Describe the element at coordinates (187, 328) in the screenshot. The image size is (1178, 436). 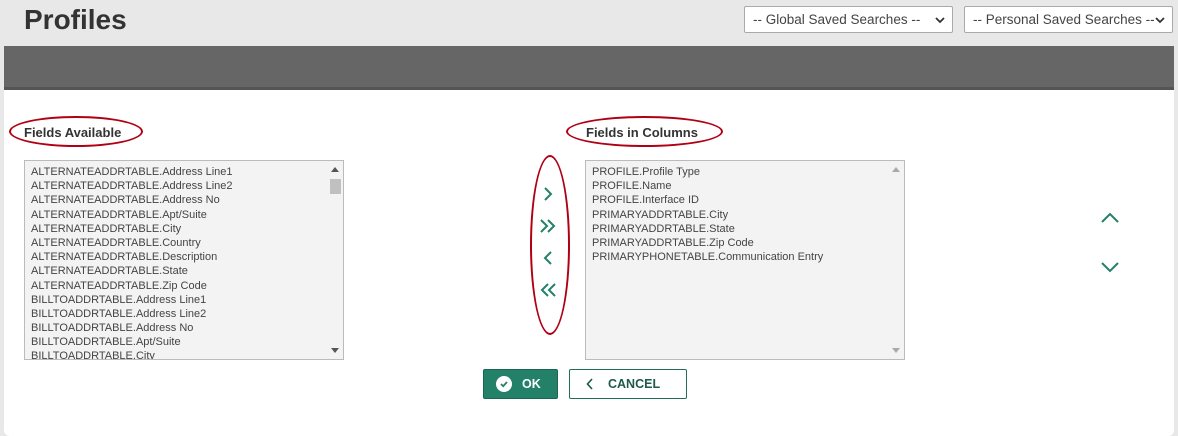
I see `list-item: BILLTOADDRTABLE.Address No` at that location.